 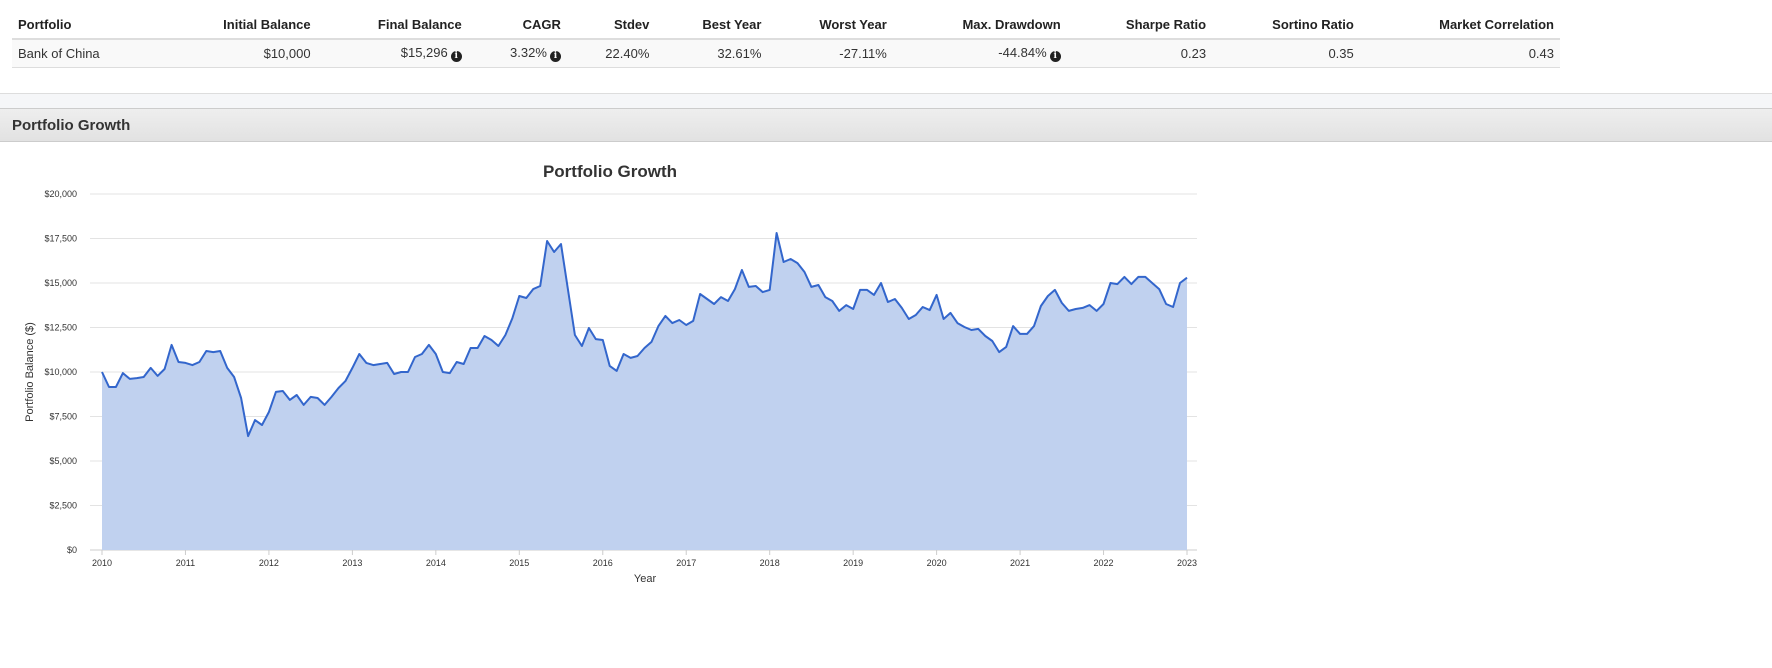 What do you see at coordinates (1104, 563) in the screenshot?
I see `x-tick-label: 2022` at bounding box center [1104, 563].